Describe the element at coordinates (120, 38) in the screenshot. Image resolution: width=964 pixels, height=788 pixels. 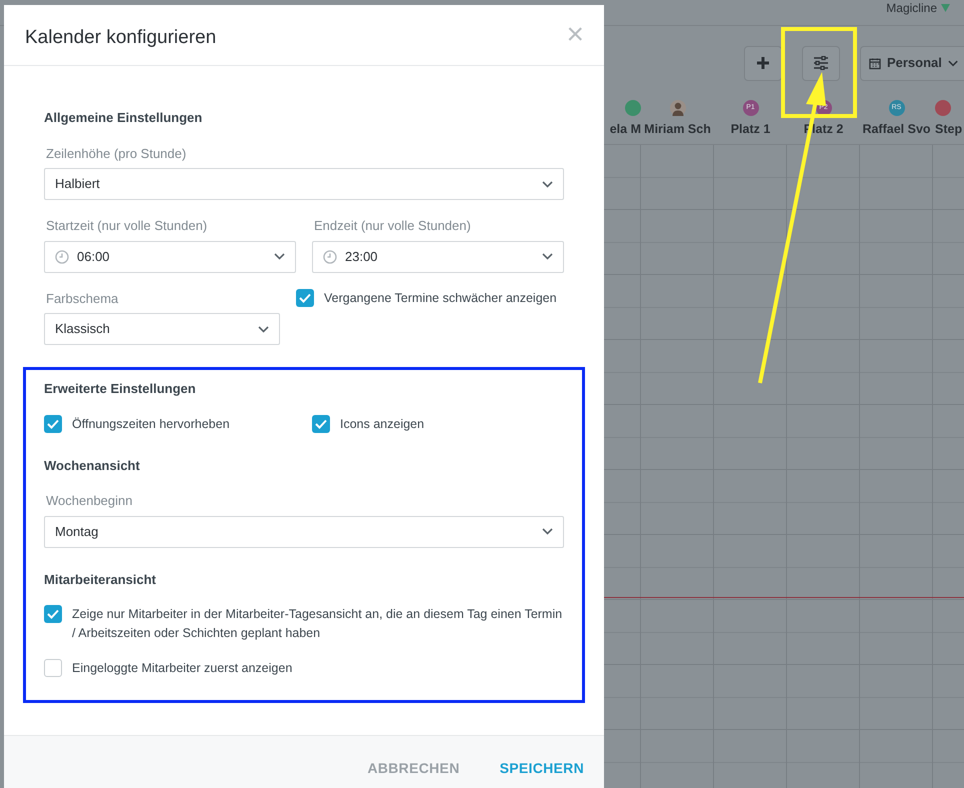
I see `dialog-title: Kalender konfigurieren` at that location.